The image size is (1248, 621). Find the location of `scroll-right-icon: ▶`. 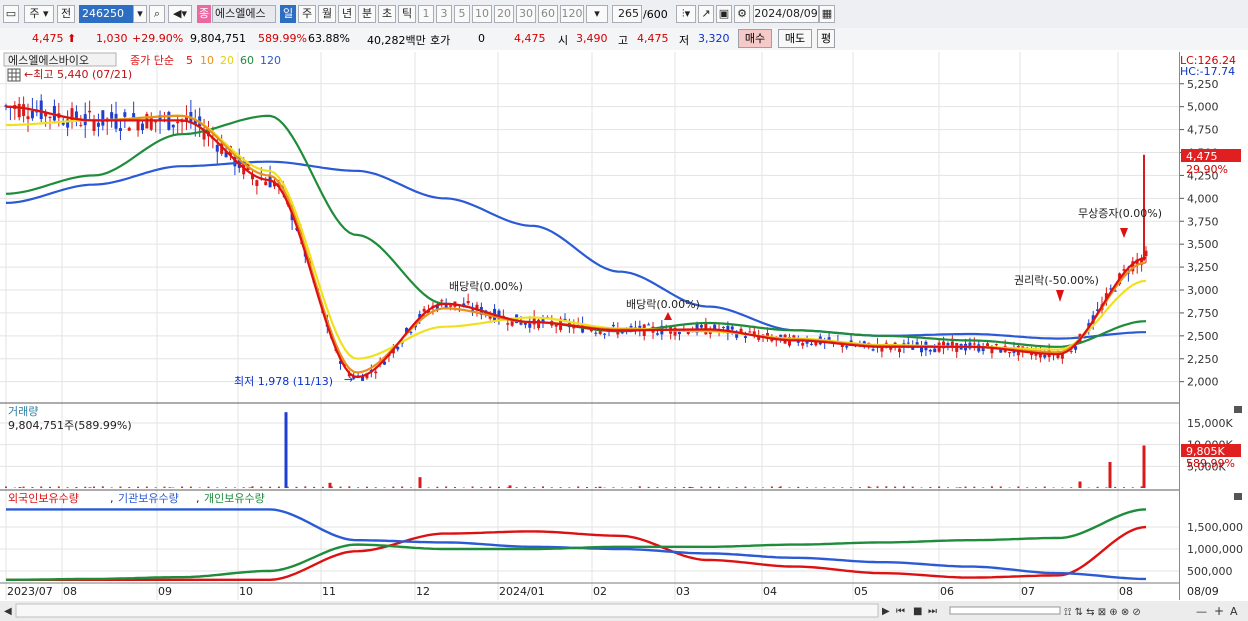

scroll-right-icon: ▶ is located at coordinates (886, 611).